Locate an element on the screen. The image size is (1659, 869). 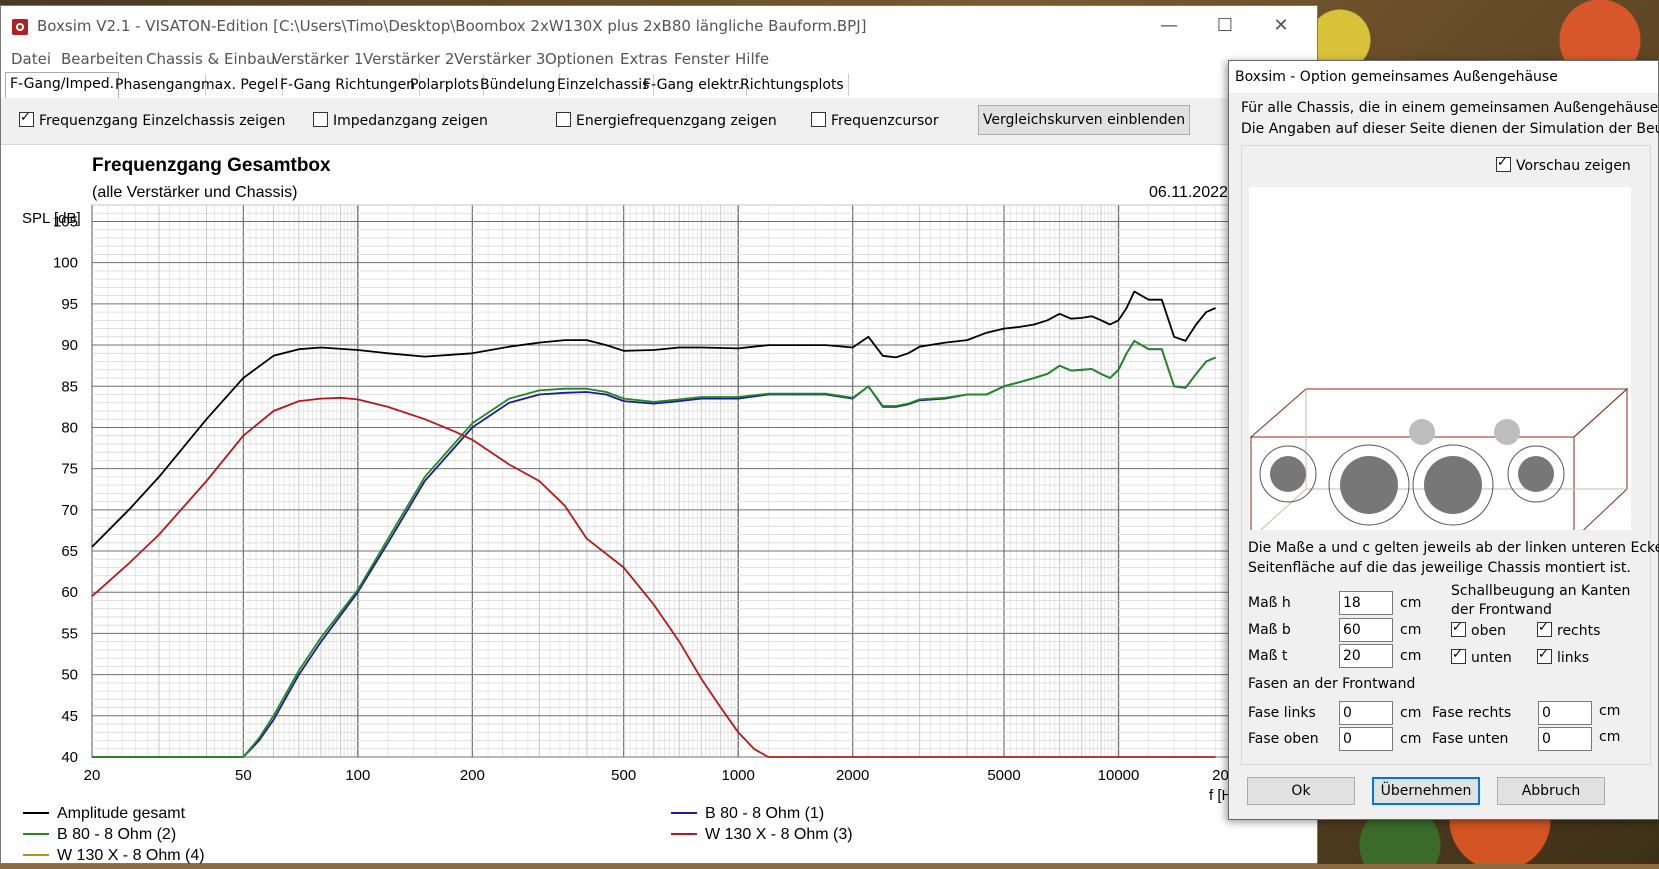
housing-preview-drawing is located at coordinates (1439, 464).